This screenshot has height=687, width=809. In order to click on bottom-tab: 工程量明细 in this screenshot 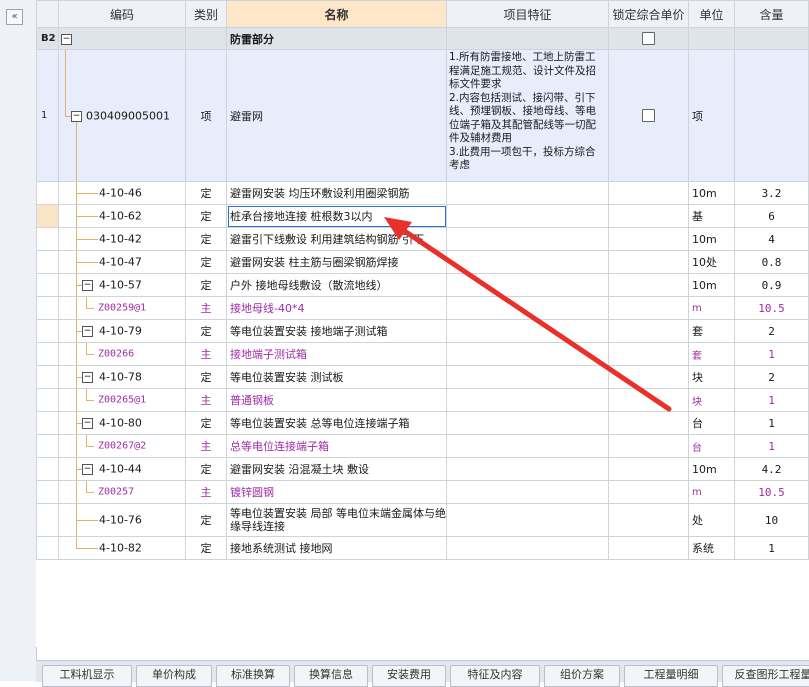, I will do `click(671, 676)`.